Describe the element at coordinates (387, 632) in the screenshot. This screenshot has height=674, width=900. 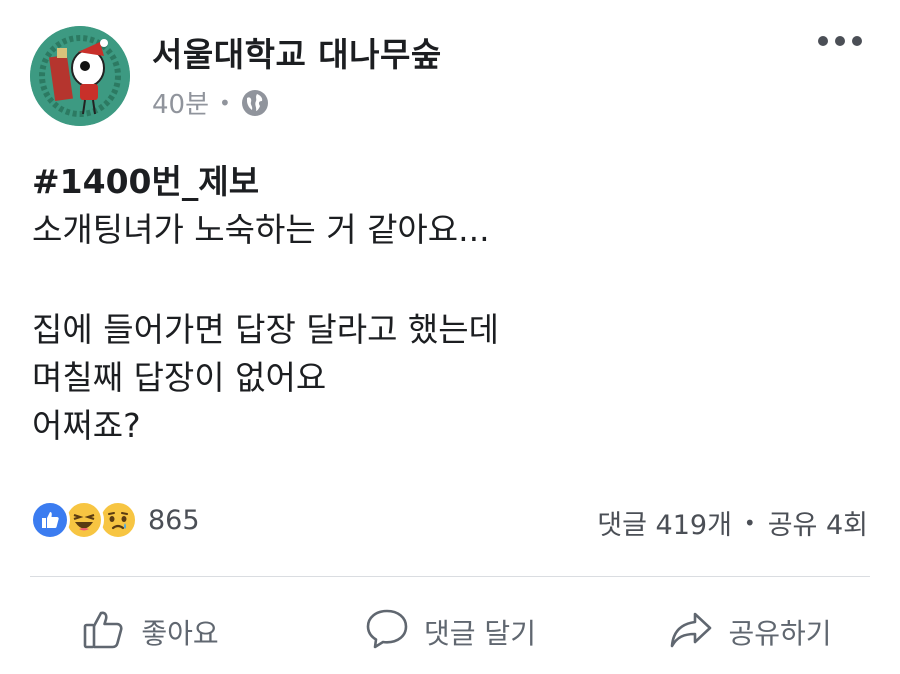
I see `comment-icon` at that location.